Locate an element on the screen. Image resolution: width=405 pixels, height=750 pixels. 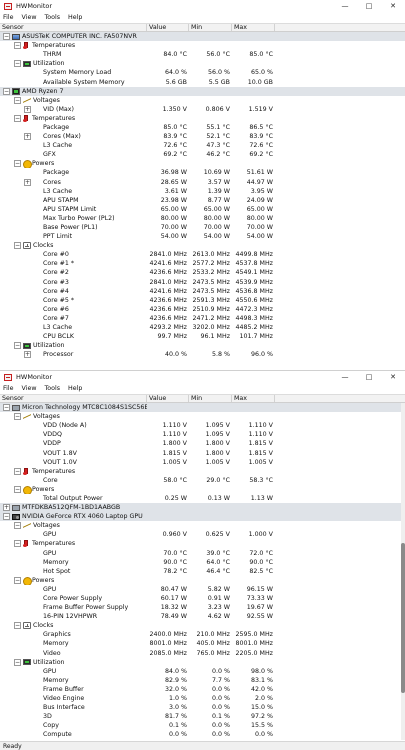
sensor-row: Memory 82.9 % 7.7 % 83.1 % is located at coordinates (202, 680).